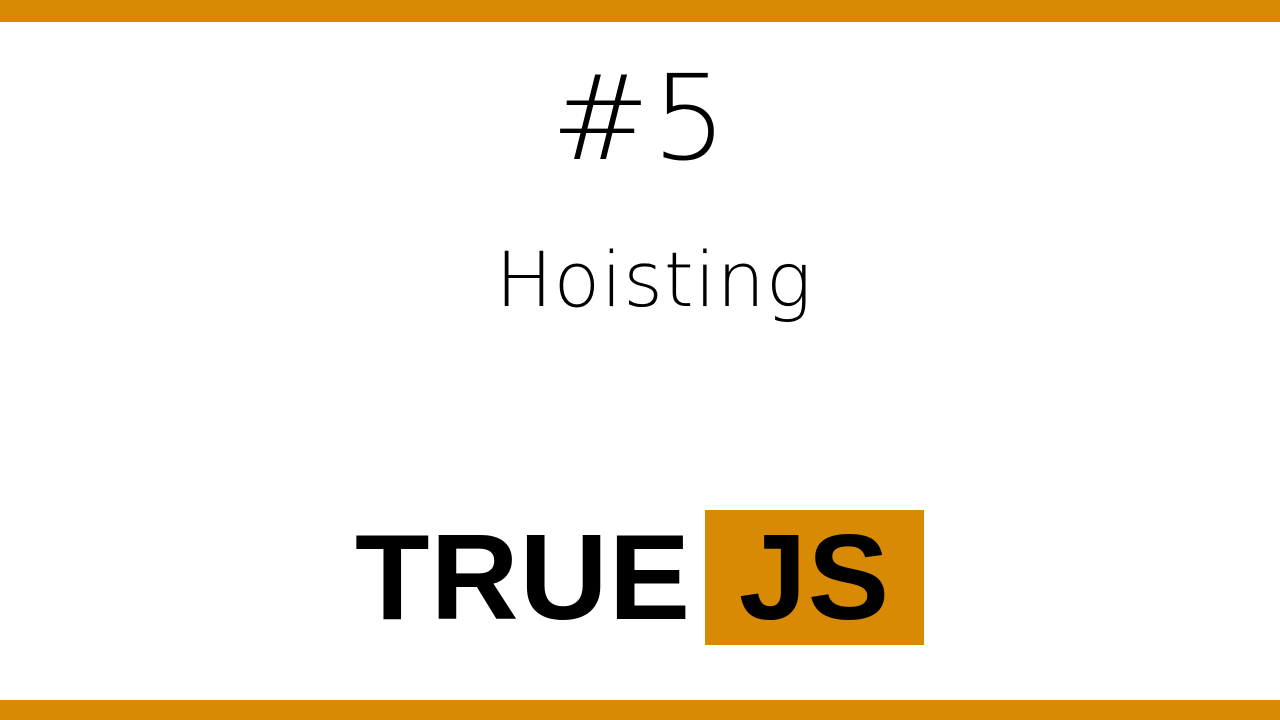 The width and height of the screenshot is (1280, 720). What do you see at coordinates (640, 118) in the screenshot?
I see `episode-number: #5` at bounding box center [640, 118].